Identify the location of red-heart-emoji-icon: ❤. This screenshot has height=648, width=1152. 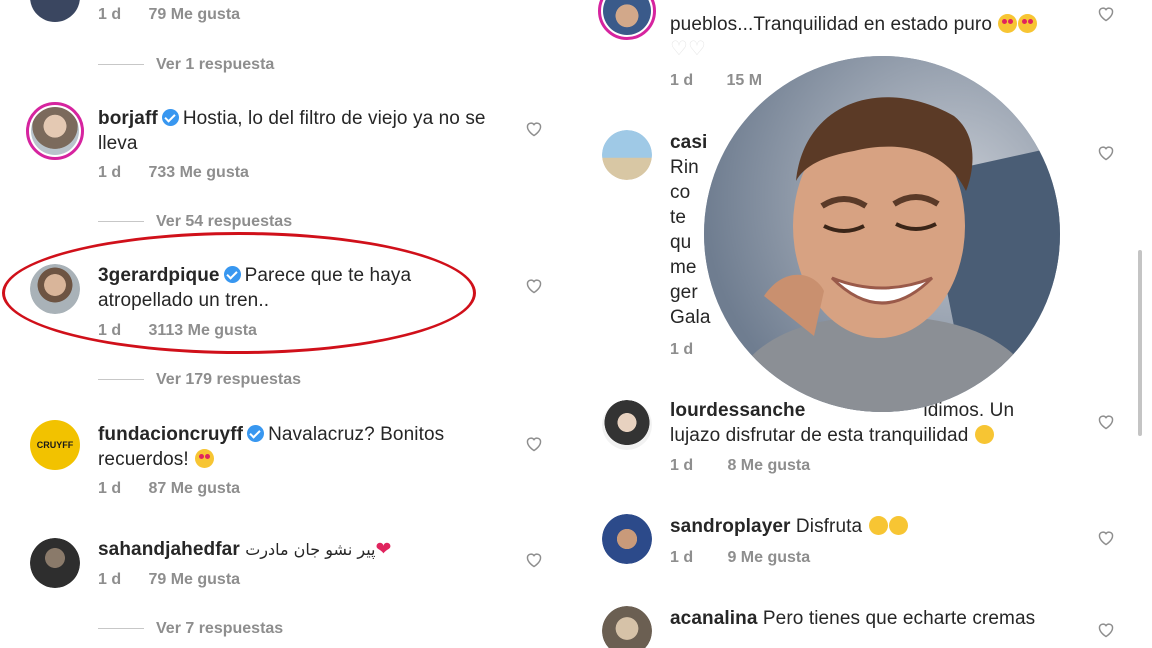
(383, 549).